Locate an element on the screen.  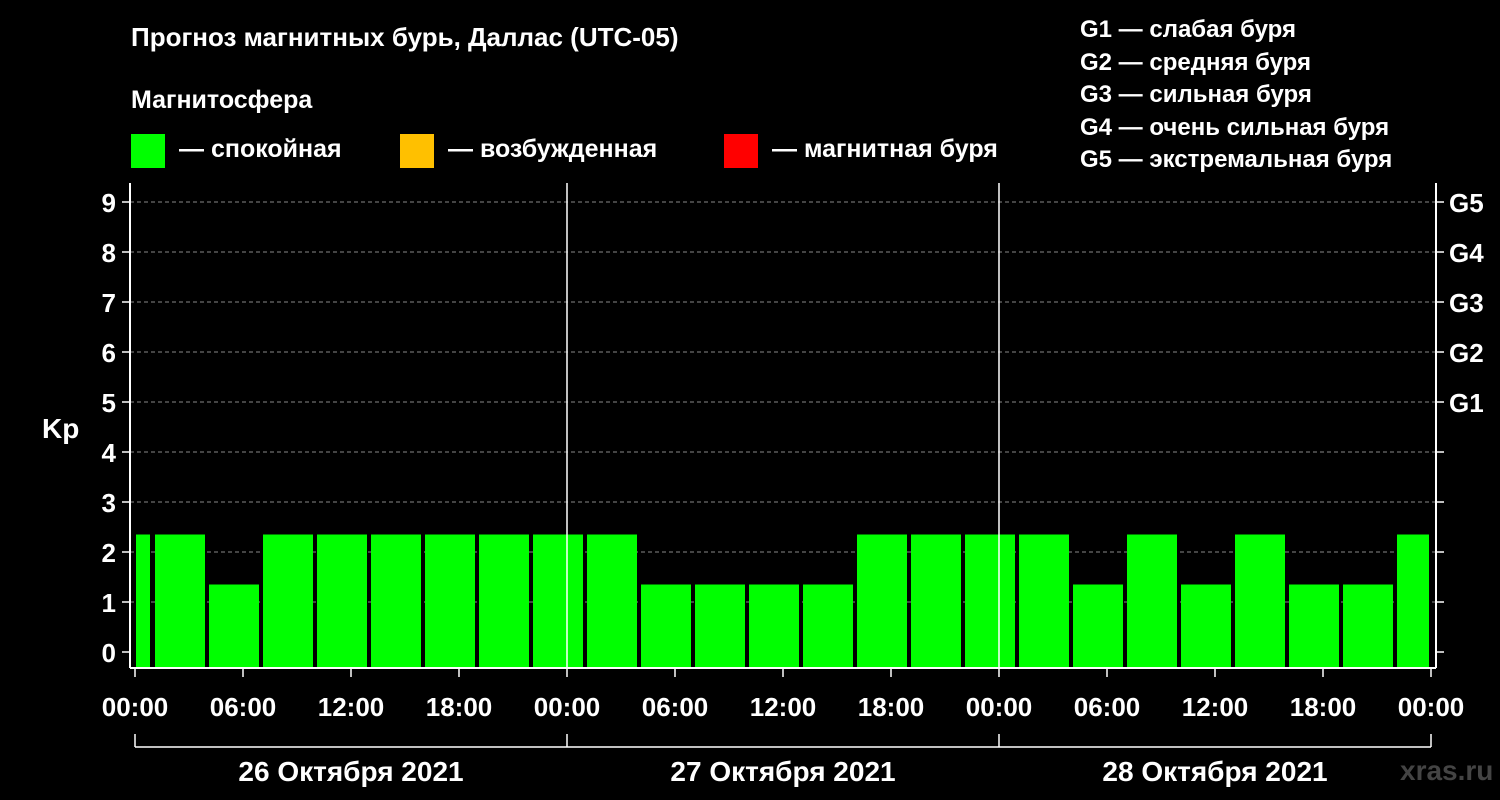
day-label: 27 Октября 2021 is located at coordinates (782, 771).